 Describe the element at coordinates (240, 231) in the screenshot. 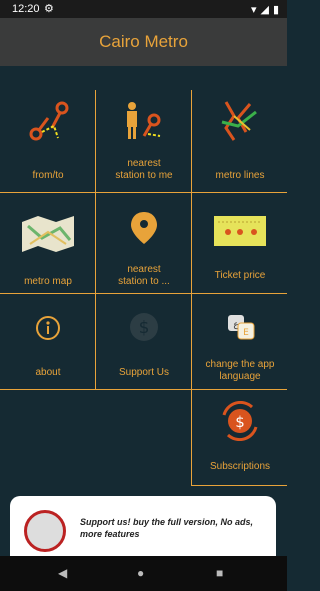

I see `ticket-icon` at that location.